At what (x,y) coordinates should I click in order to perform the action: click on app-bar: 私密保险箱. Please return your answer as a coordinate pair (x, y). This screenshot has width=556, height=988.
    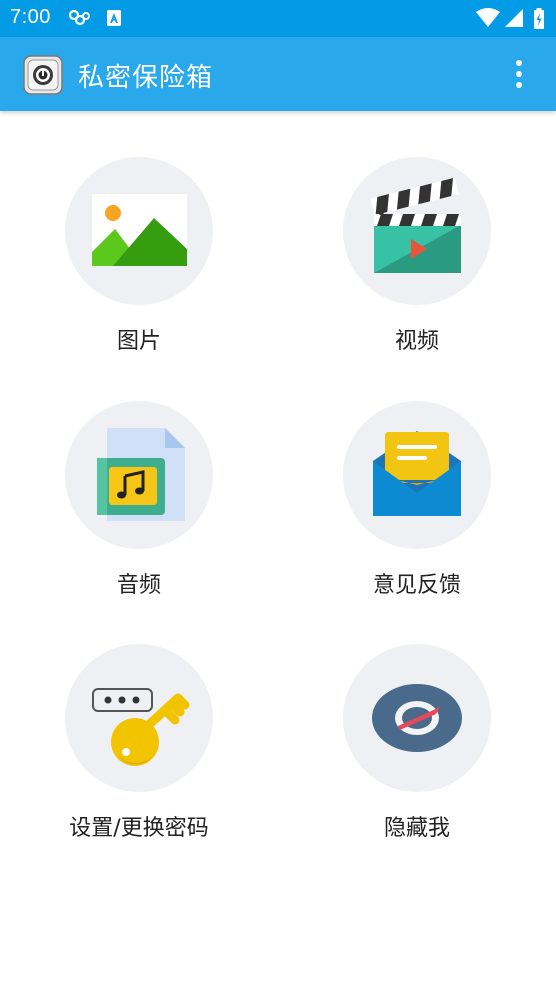
    Looking at the image, I should click on (278, 74).